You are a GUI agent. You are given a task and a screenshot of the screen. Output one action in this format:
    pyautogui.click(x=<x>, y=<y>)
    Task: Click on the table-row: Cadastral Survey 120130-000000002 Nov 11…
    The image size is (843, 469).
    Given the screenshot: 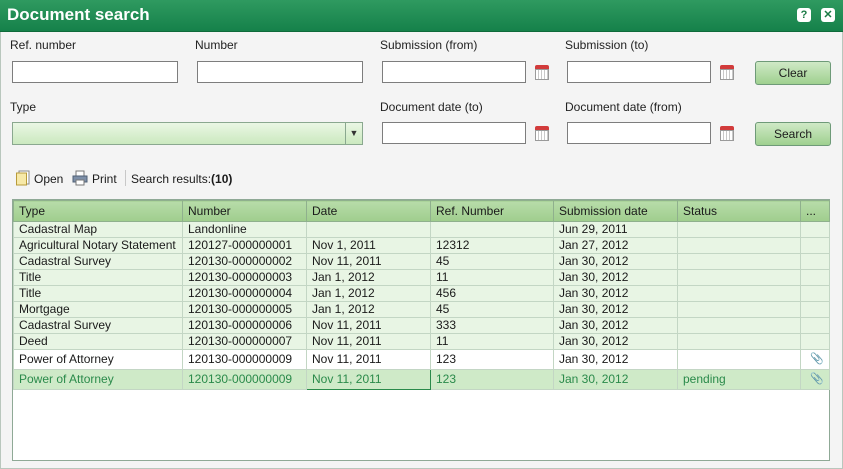 What is the action you would take?
    pyautogui.click(x=421, y=261)
    